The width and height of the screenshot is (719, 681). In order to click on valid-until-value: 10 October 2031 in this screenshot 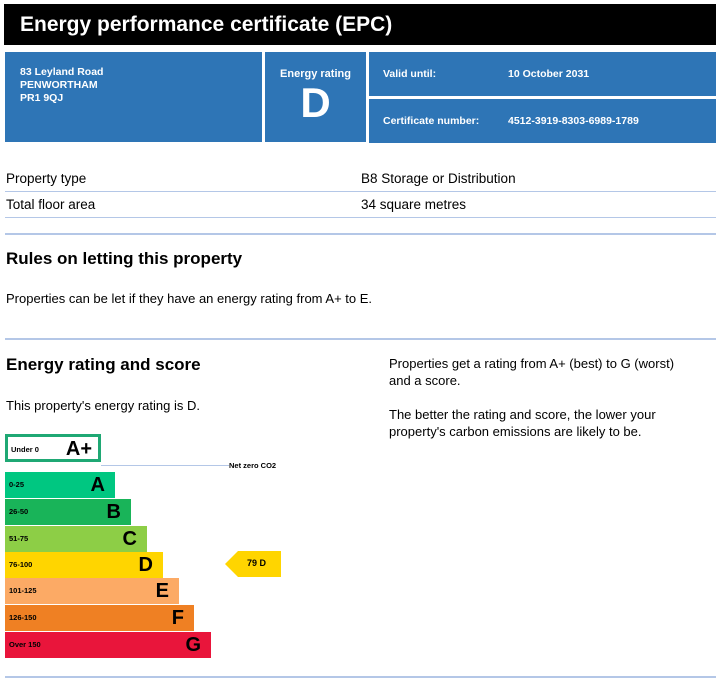, I will do `click(549, 74)`.